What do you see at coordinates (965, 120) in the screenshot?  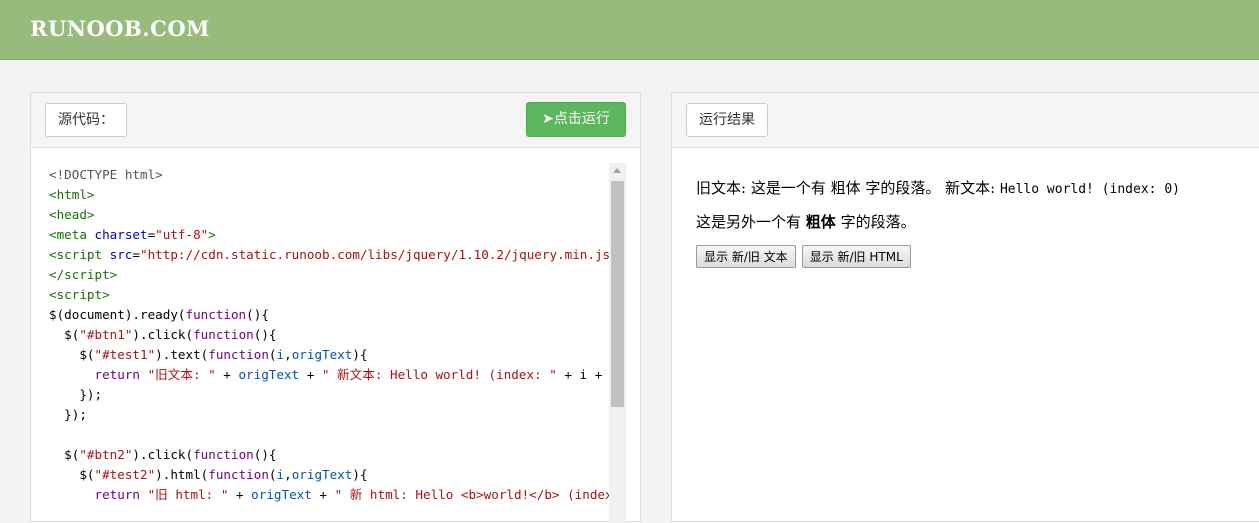 I see `result-panel-header: 运行结果` at bounding box center [965, 120].